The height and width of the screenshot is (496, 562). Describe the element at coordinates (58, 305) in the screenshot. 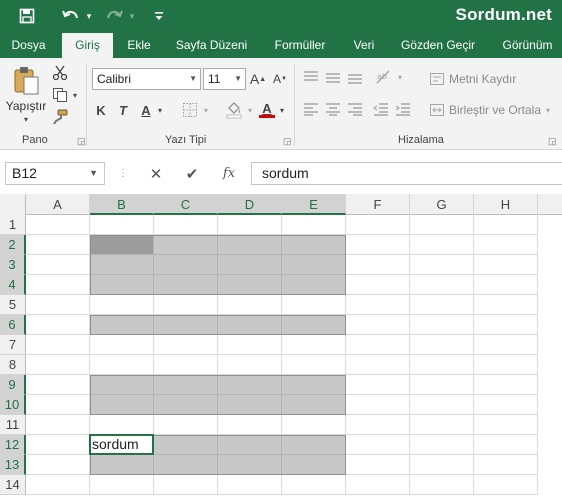

I see `cell-a5` at that location.